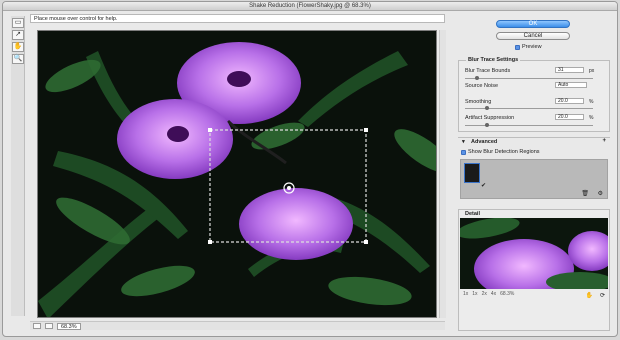  Describe the element at coordinates (49, 326) in the screenshot. I see `zoom-in-button` at that location.